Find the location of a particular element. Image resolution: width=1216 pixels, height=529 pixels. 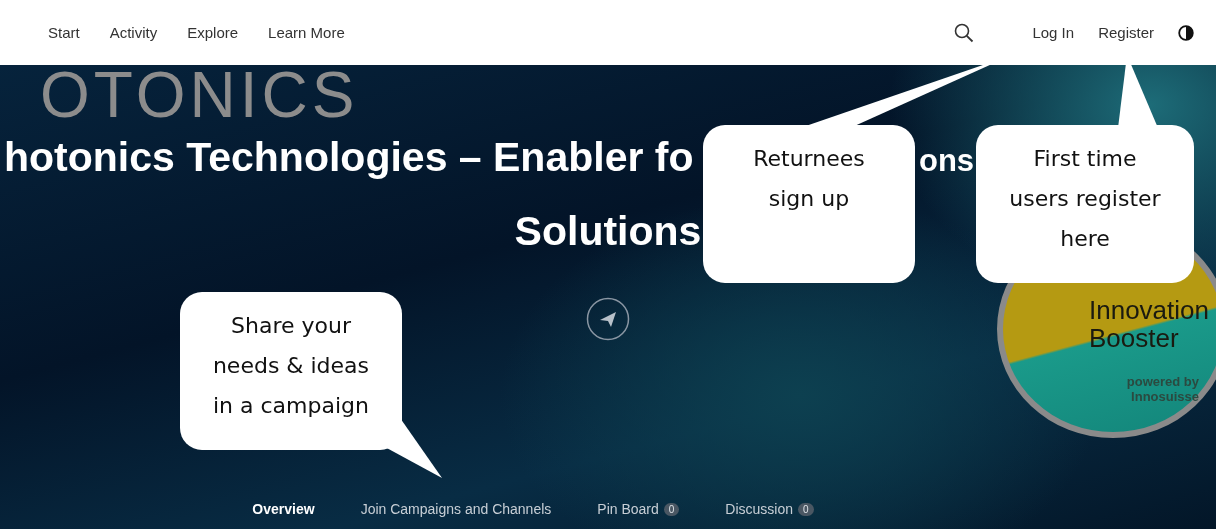

nav-link: Activity is located at coordinates (133, 32).